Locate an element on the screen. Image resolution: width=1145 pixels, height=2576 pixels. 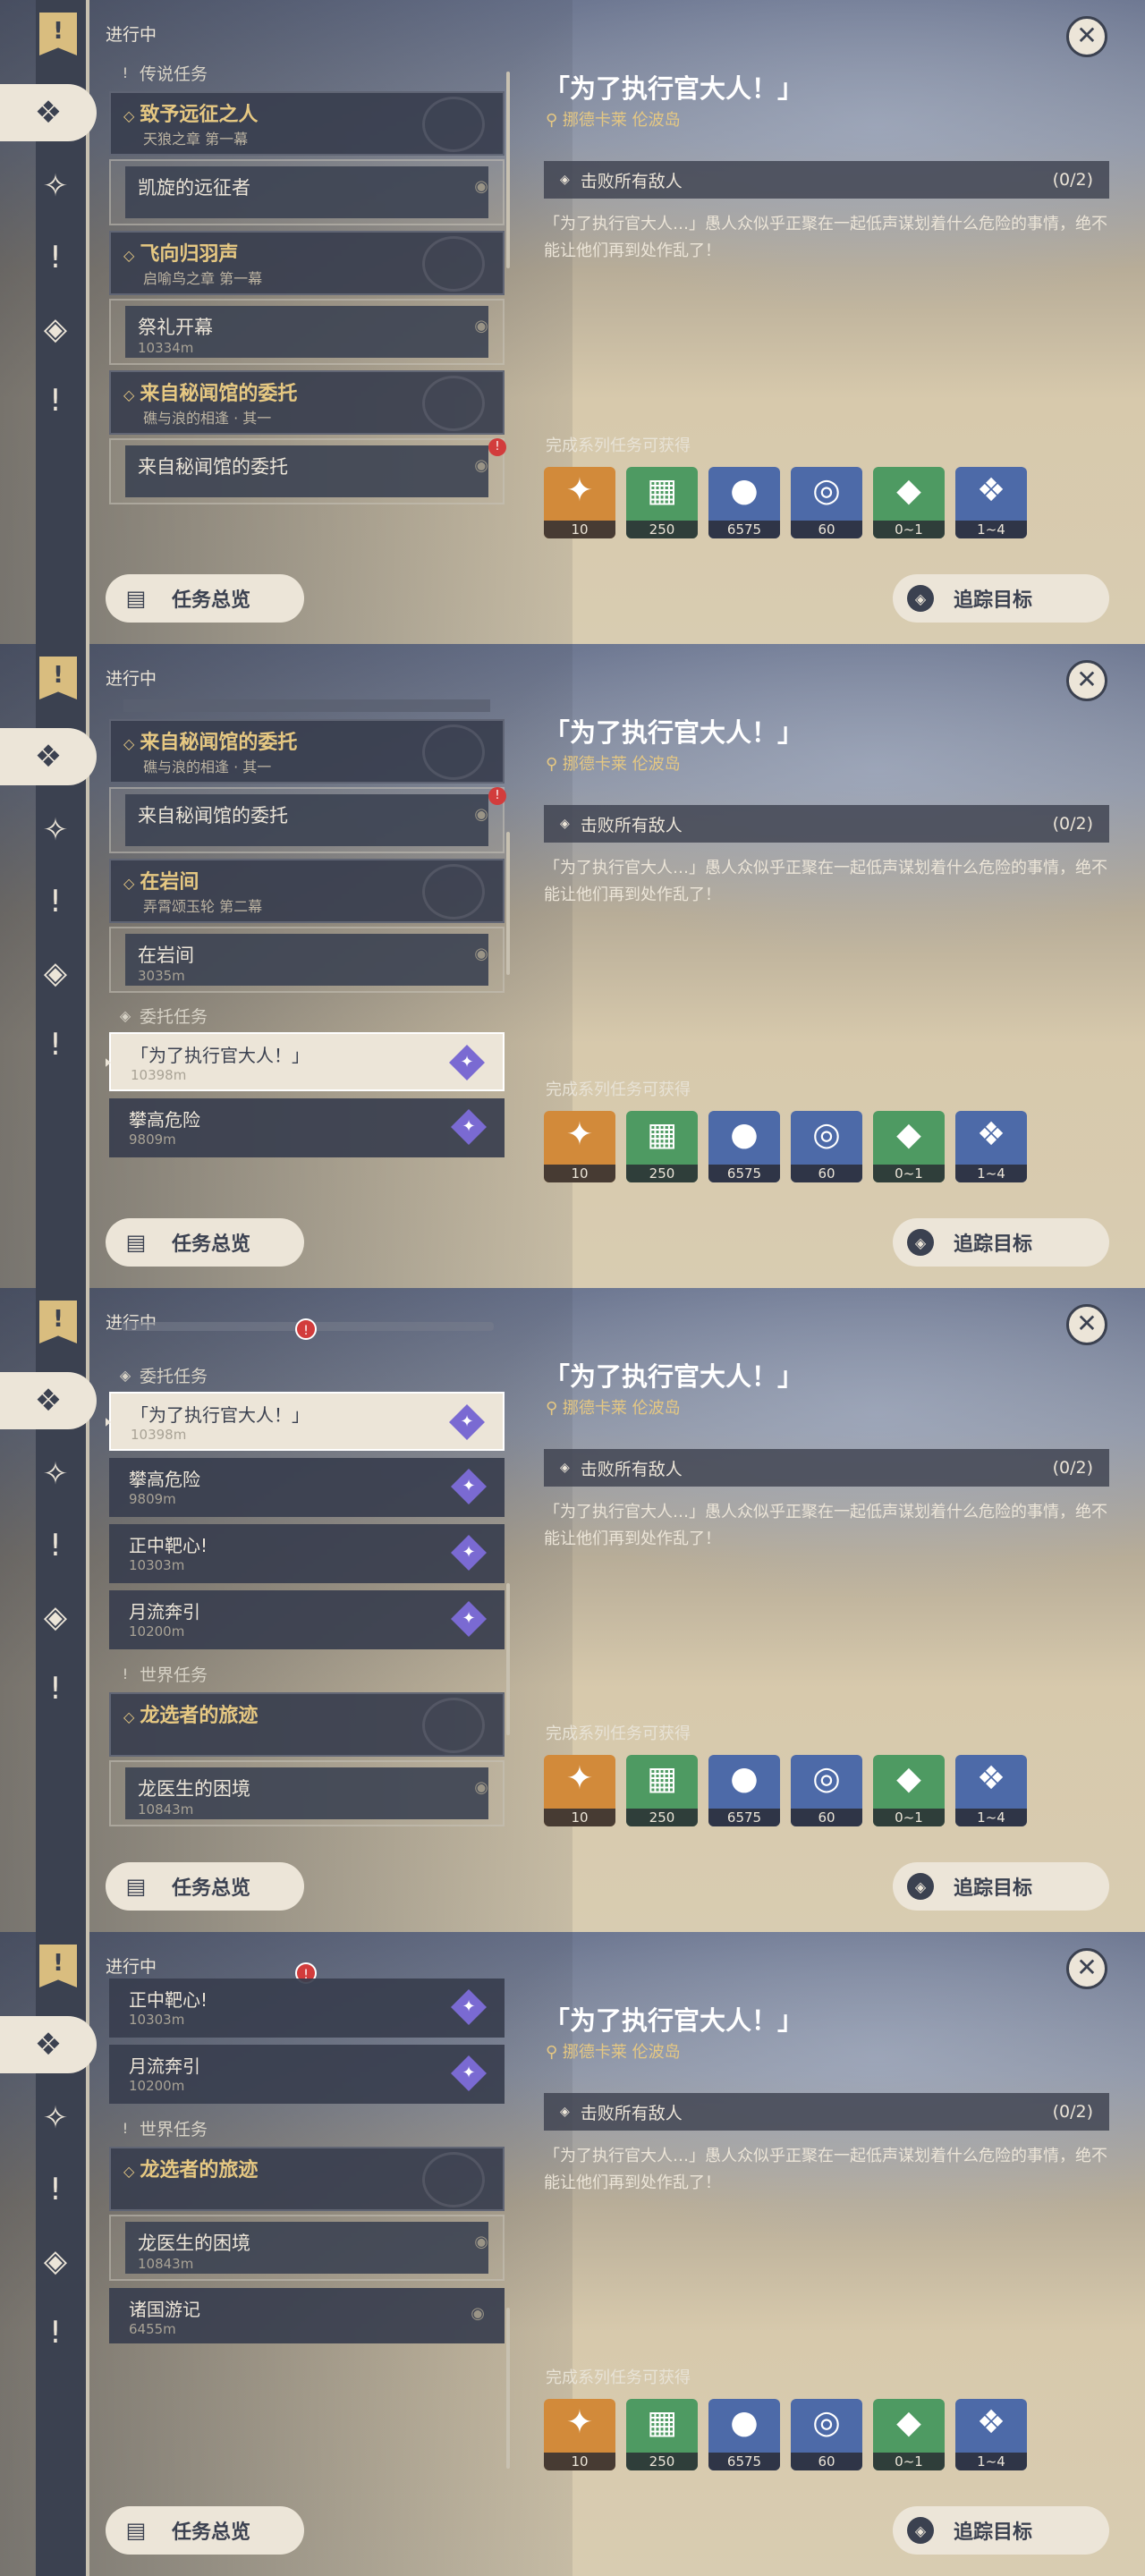
quest-group: ◇ 在岩间 弄霄颂玉轮 第二幕 is located at coordinates (307, 891).